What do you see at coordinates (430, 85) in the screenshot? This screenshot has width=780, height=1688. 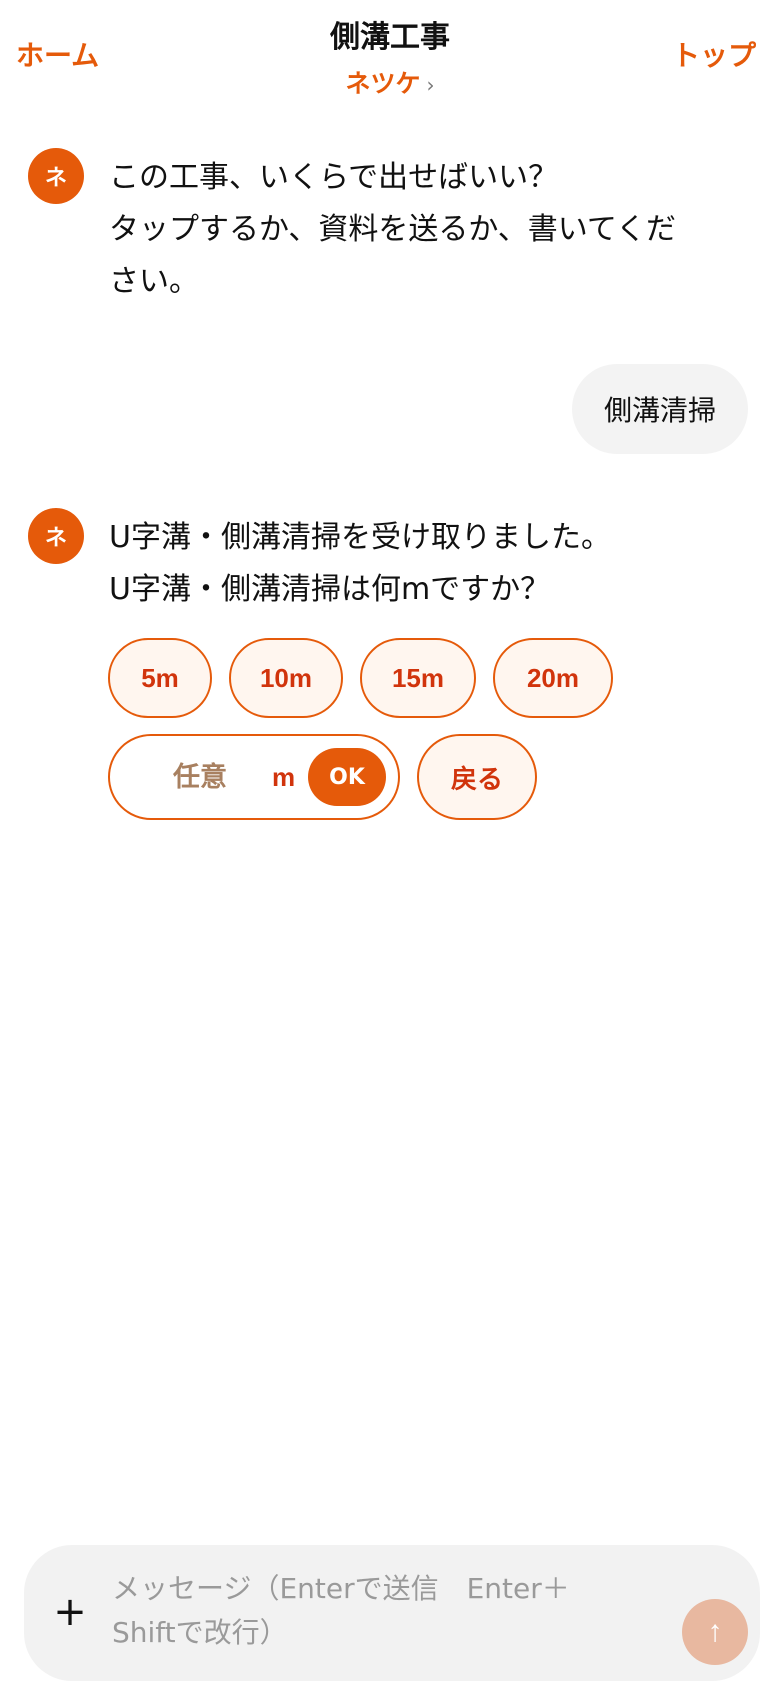 I see `chevron-right-icon: ›` at bounding box center [430, 85].